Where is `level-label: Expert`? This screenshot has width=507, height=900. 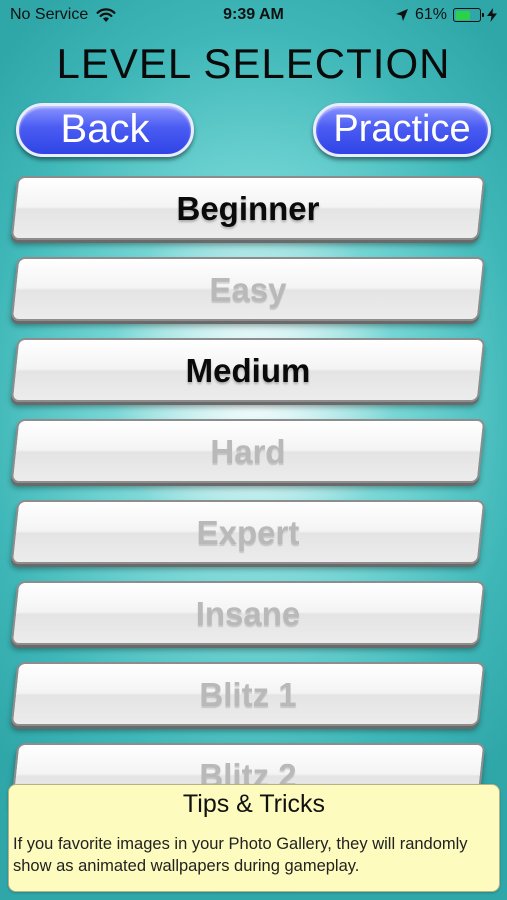
level-label: Expert is located at coordinates (248, 532).